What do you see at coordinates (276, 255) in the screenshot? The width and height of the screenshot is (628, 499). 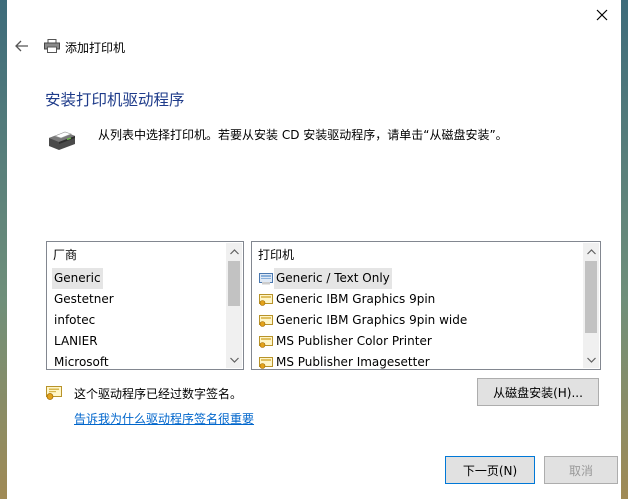 I see `printer-list-header: 打印机` at bounding box center [276, 255].